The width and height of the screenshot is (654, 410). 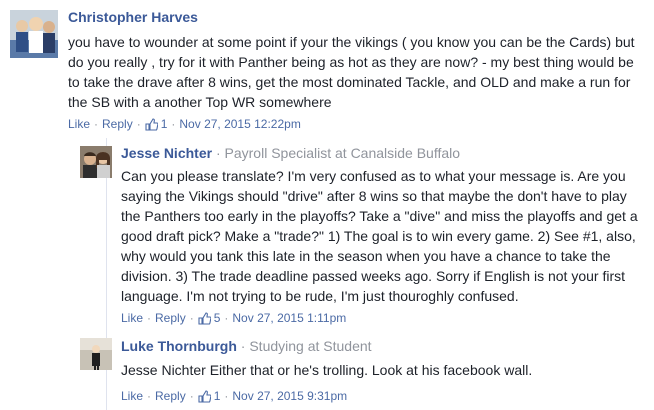 I want to click on comment-author: Luke Thornburgh, so click(x=179, y=346).